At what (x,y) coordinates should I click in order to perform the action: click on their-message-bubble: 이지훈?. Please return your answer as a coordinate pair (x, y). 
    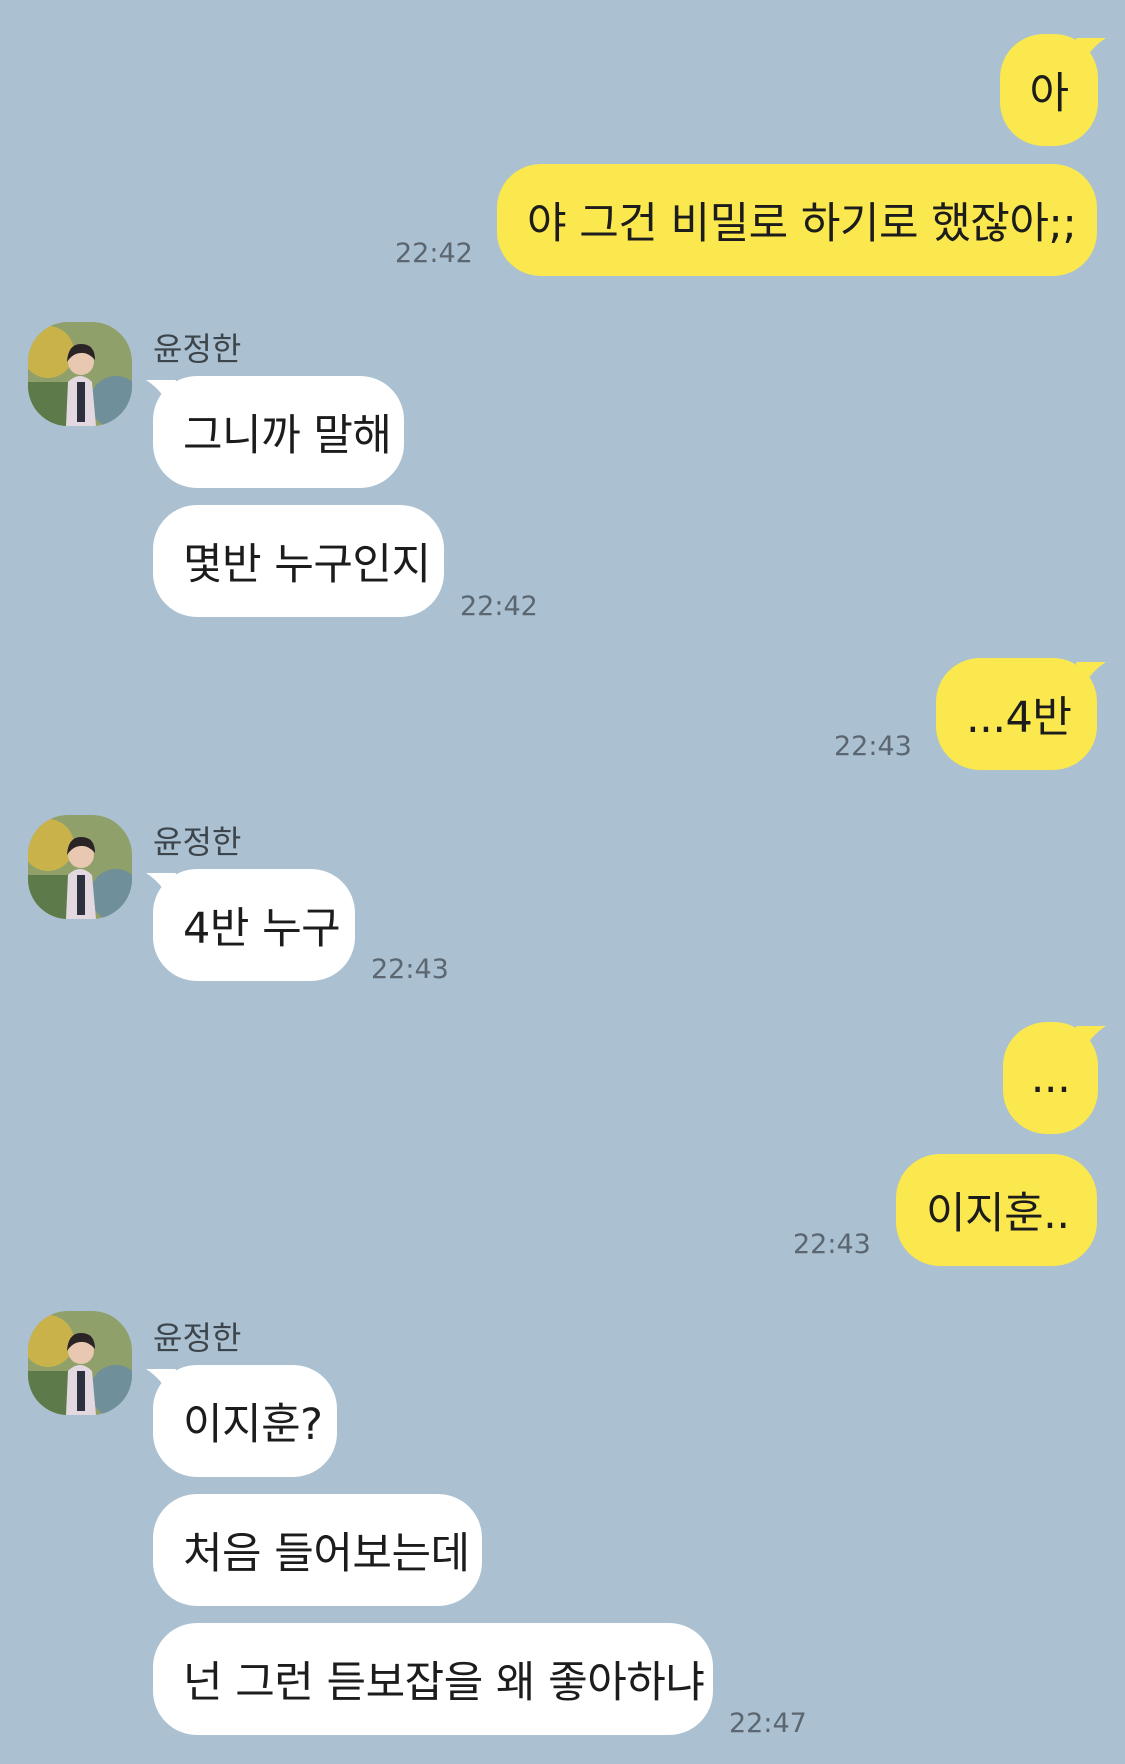
    Looking at the image, I should click on (245, 1421).